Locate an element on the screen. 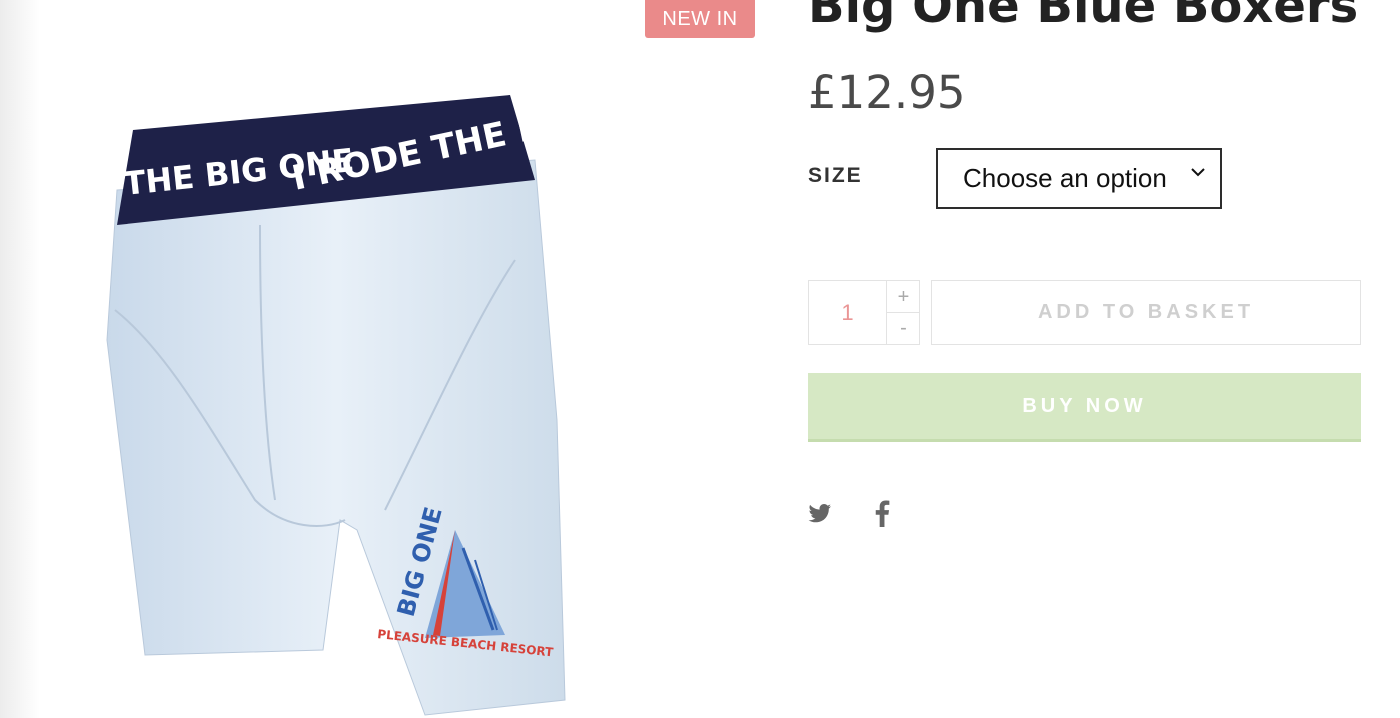 The image size is (1400, 718). size-select-value: Choose an option is located at coordinates (1065, 178).